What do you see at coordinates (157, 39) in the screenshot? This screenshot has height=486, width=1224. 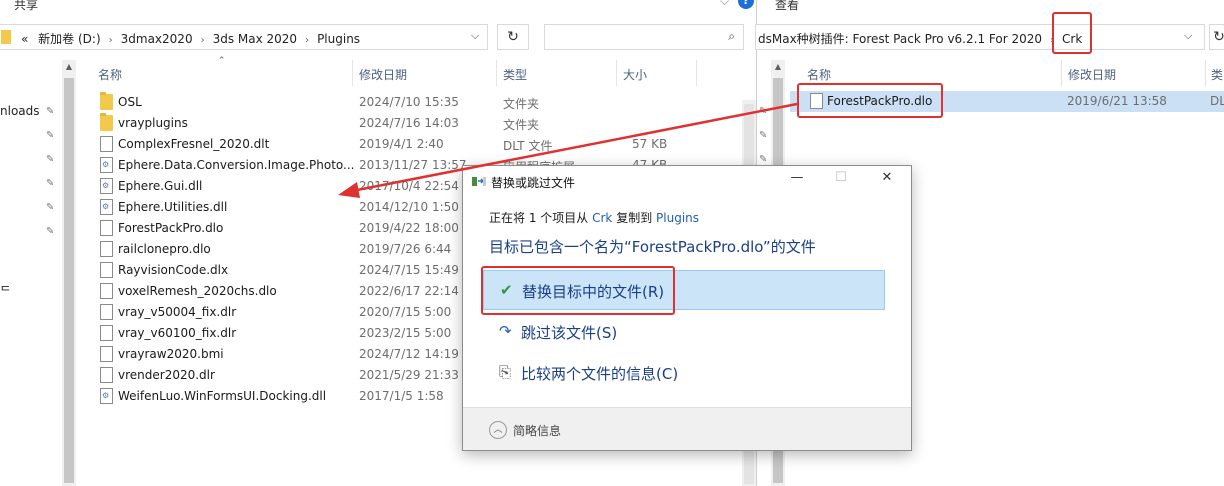 I see `breadcrumb-item-3dmax2020: 3dmax2020` at bounding box center [157, 39].